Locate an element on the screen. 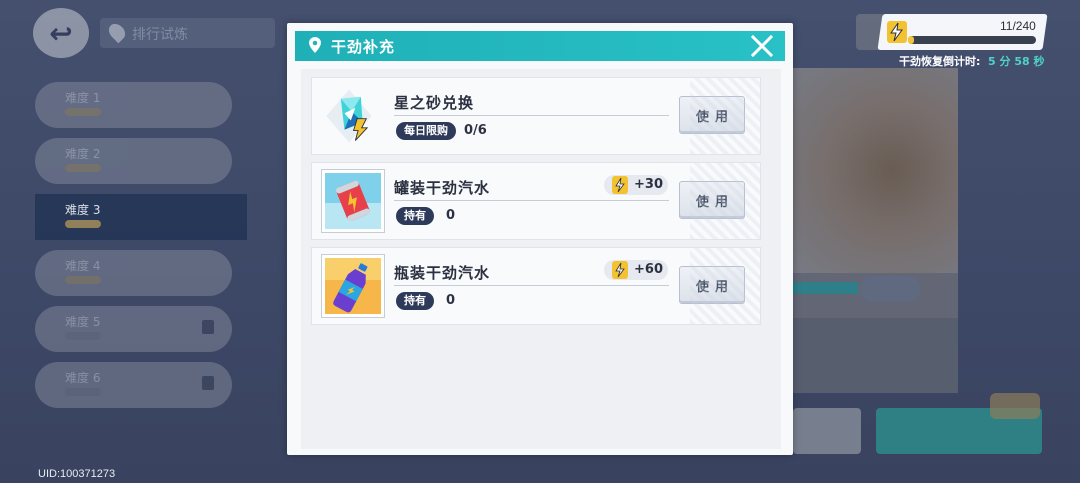  back-arrow-icon: ↩ is located at coordinates (61, 33).